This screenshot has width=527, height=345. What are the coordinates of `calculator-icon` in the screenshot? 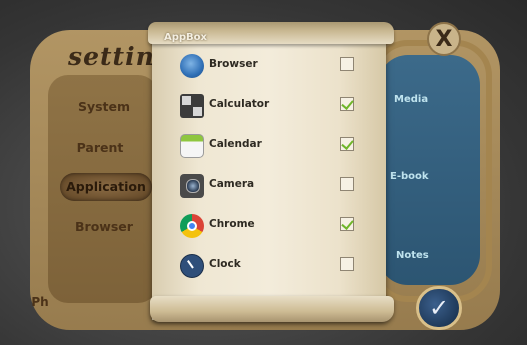 It's located at (192, 106).